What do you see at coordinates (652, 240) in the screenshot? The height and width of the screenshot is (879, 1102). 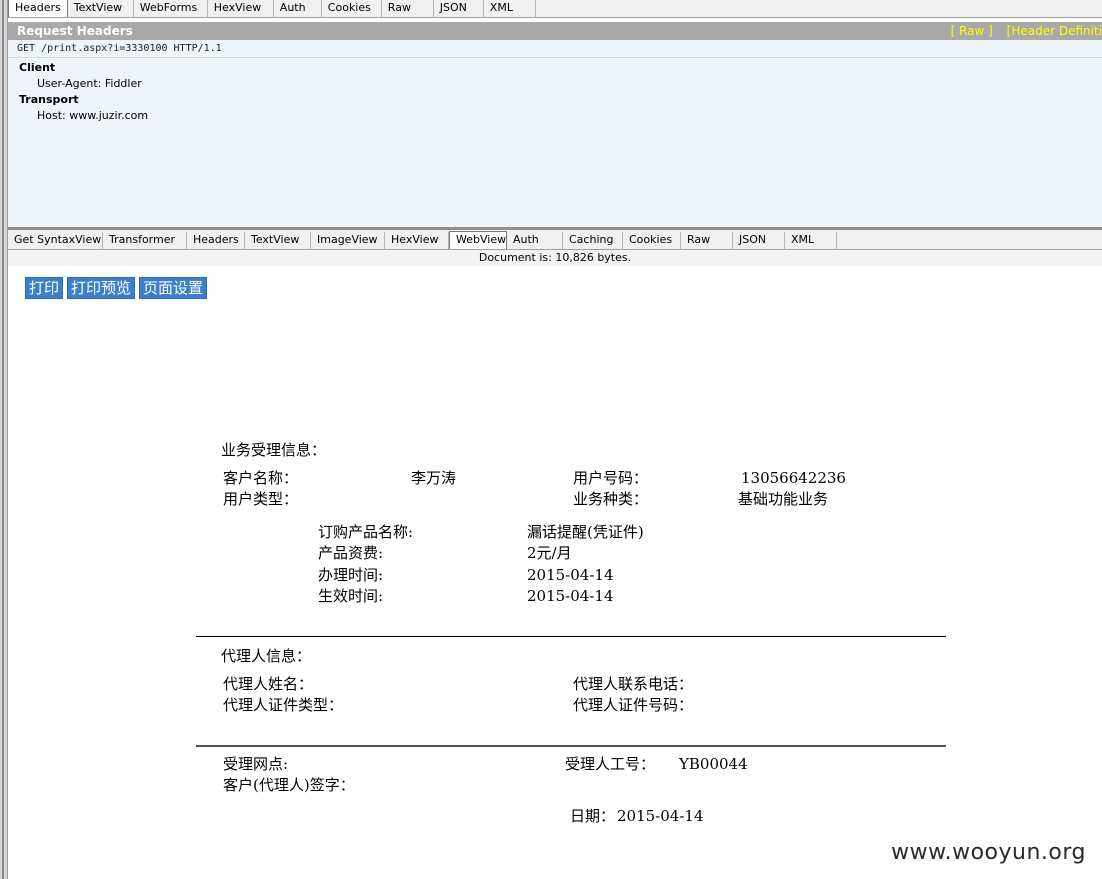 I see `tab-response-cookies: Cookies` at bounding box center [652, 240].